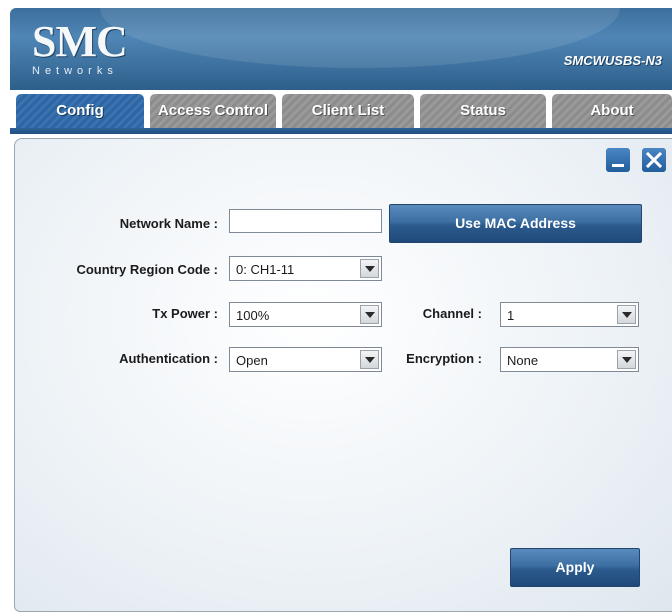  I want to click on country-region-select: 0: CH1-11, so click(305, 268).